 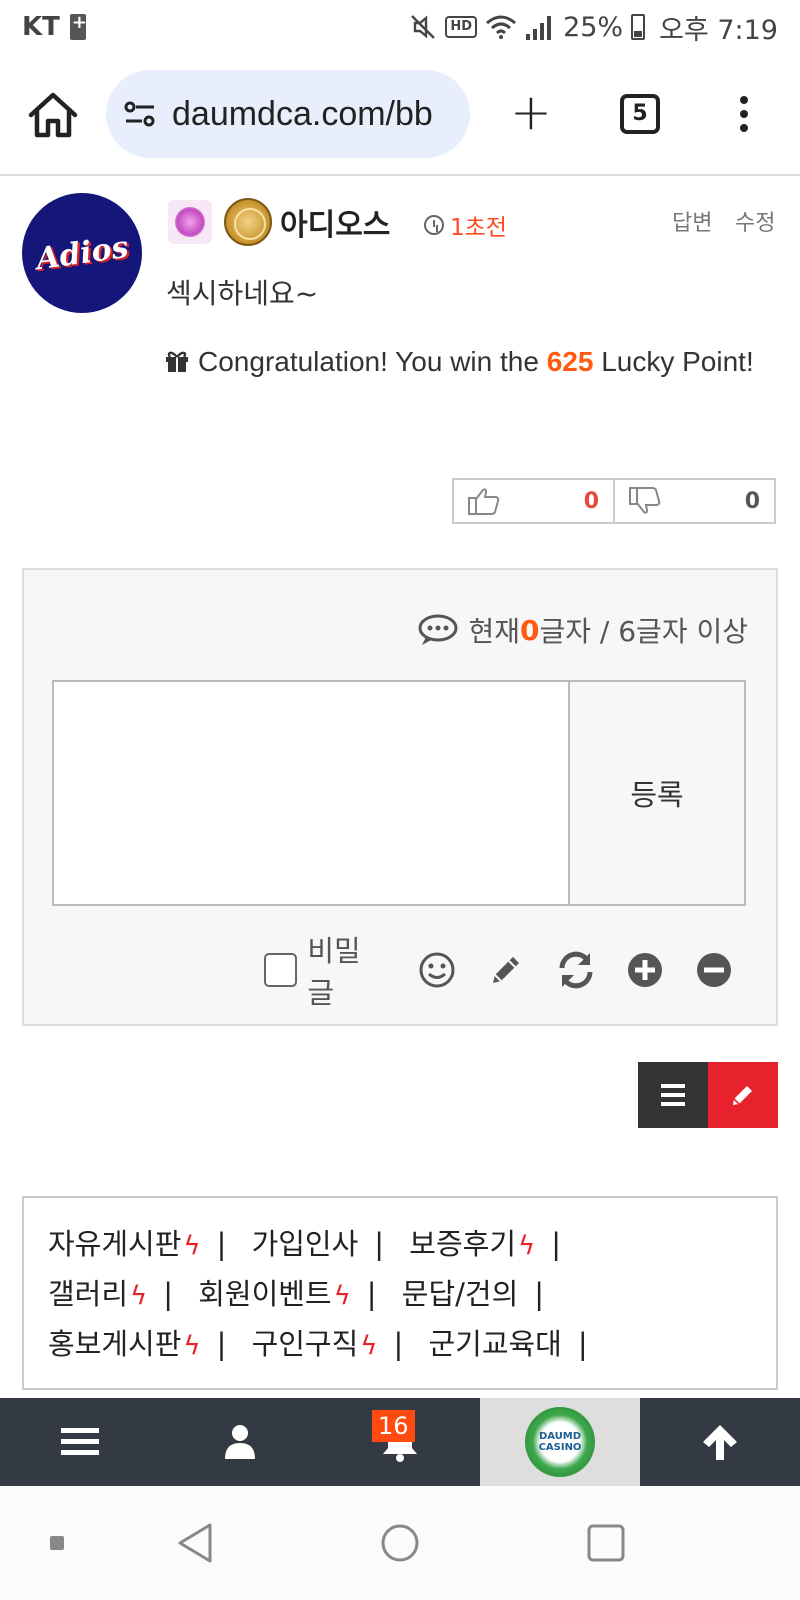 What do you see at coordinates (533, 501) in the screenshot?
I see `like-button: 0` at bounding box center [533, 501].